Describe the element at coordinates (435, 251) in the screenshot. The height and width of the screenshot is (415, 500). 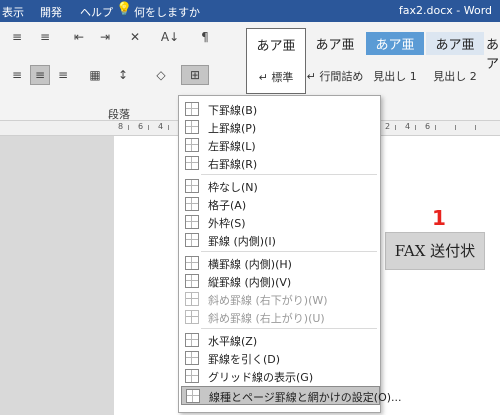
I see `fax-title-cell: FAX 送付状` at that location.